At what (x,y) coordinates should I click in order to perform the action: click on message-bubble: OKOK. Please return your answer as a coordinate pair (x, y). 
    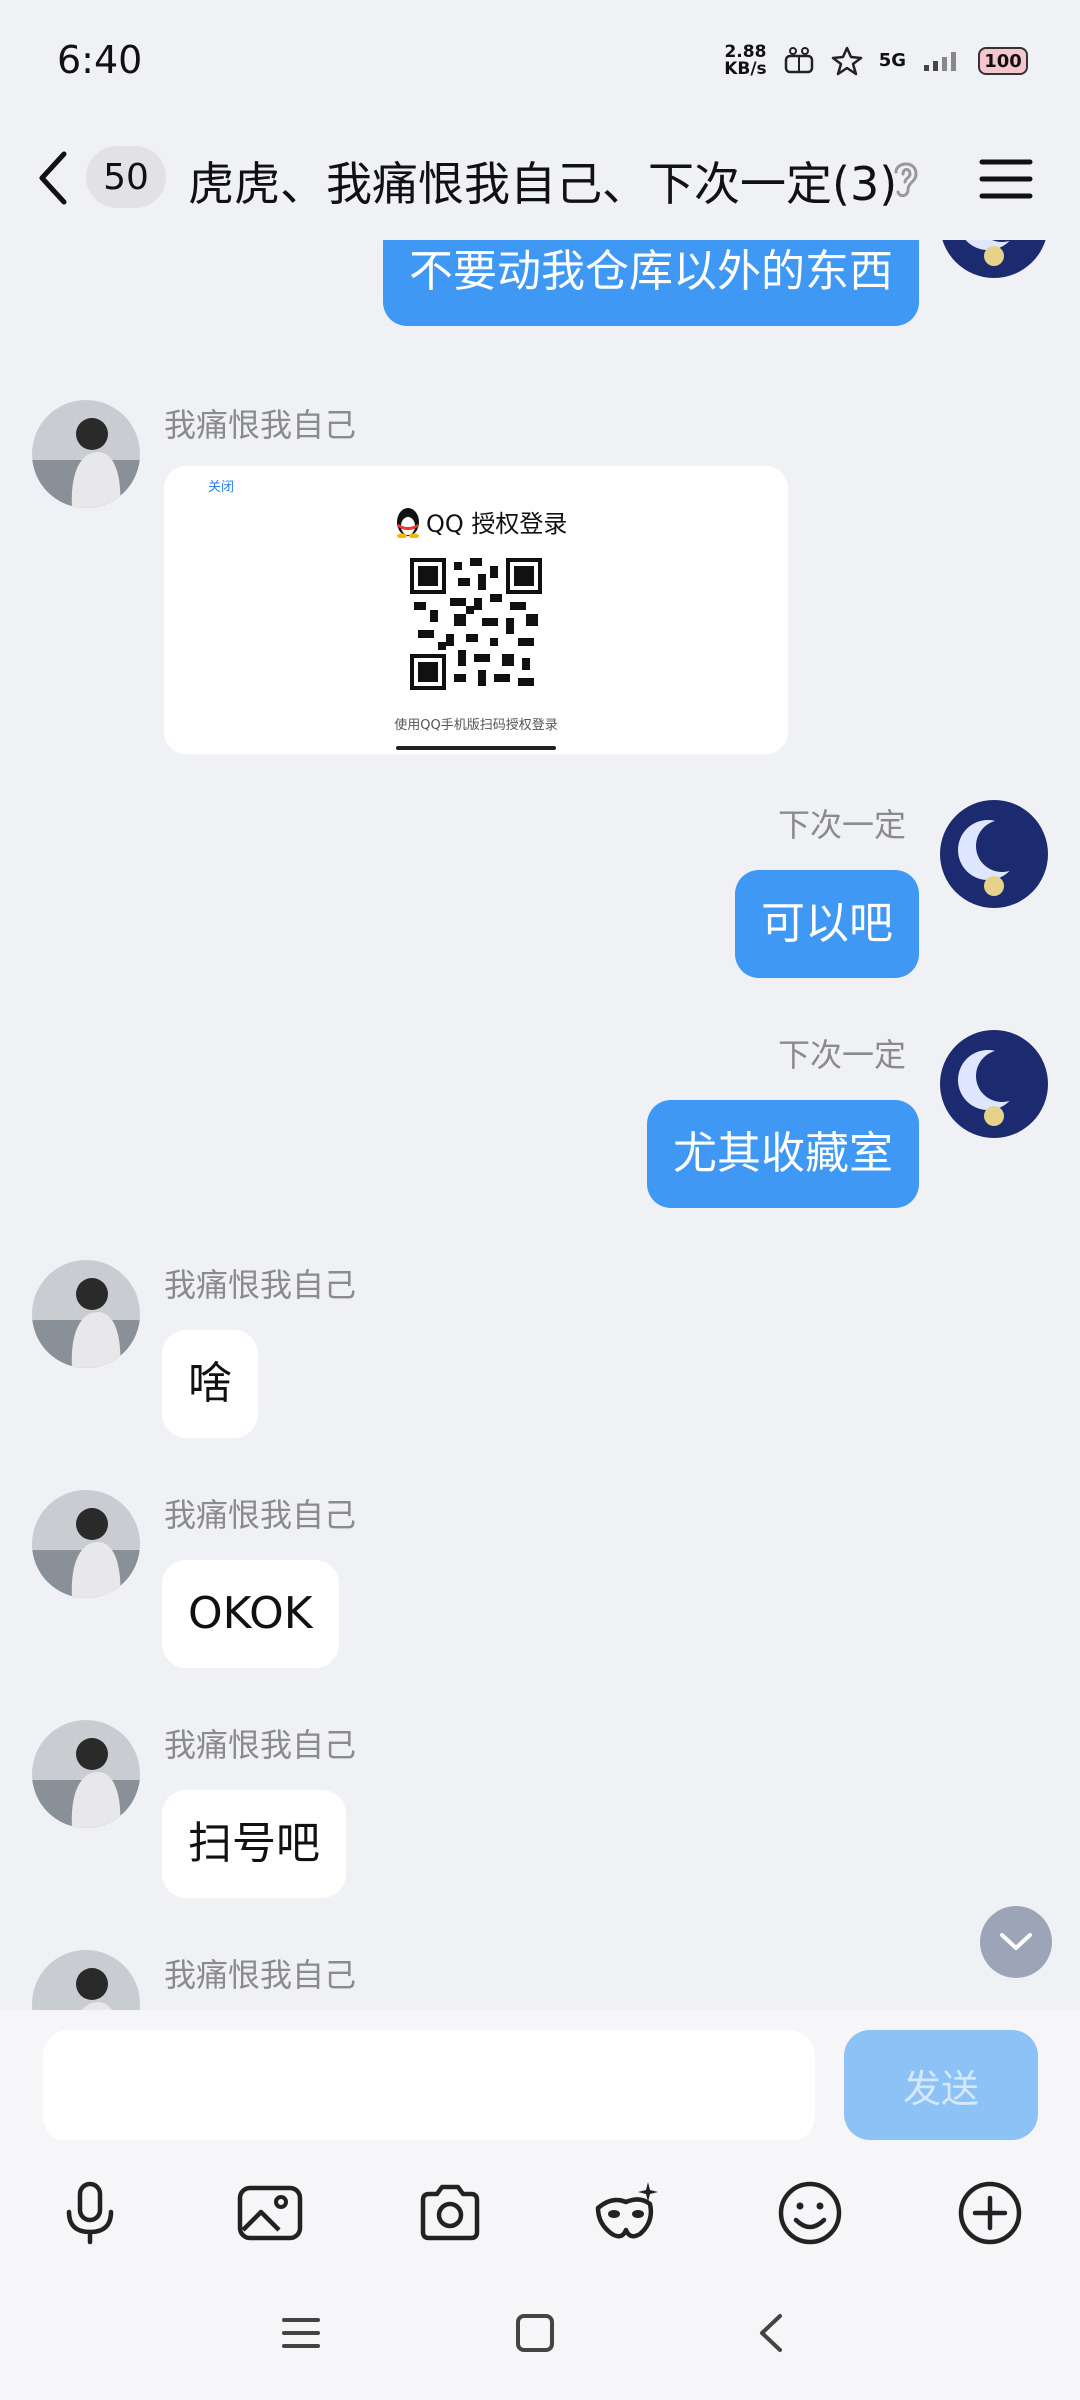
    Looking at the image, I should click on (250, 1614).